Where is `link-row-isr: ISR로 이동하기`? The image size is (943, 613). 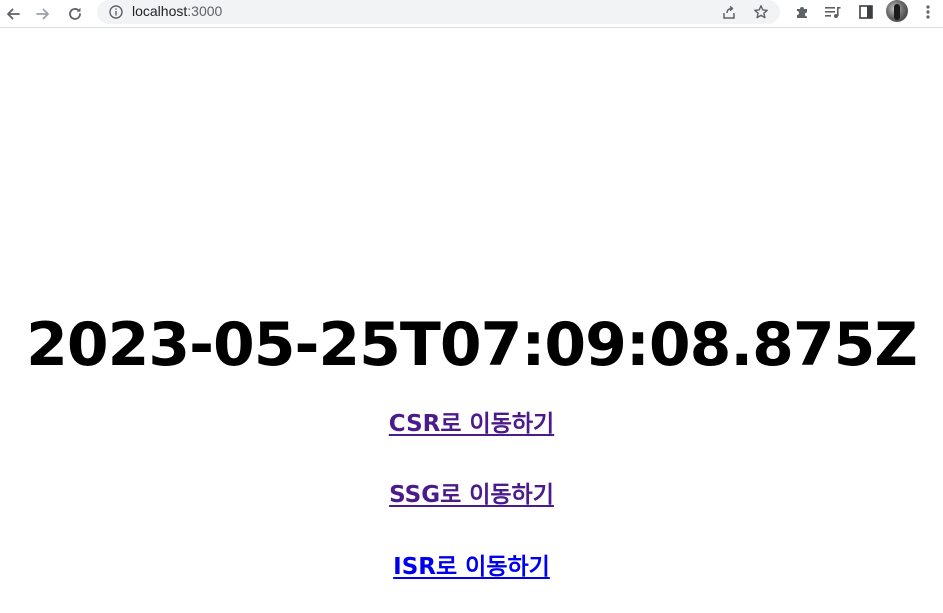 link-row-isr: ISR로 이동하기 is located at coordinates (471, 567).